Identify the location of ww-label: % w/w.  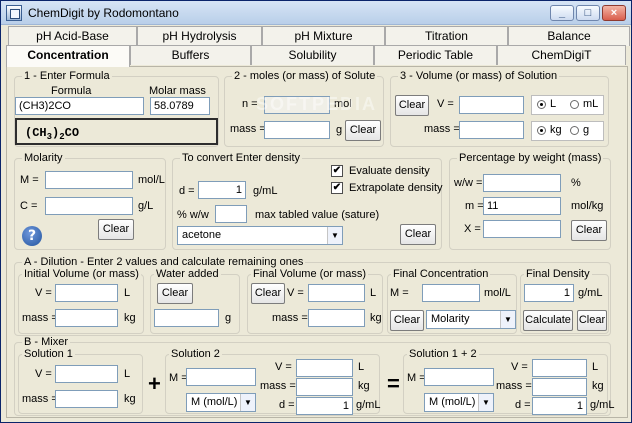
(193, 215).